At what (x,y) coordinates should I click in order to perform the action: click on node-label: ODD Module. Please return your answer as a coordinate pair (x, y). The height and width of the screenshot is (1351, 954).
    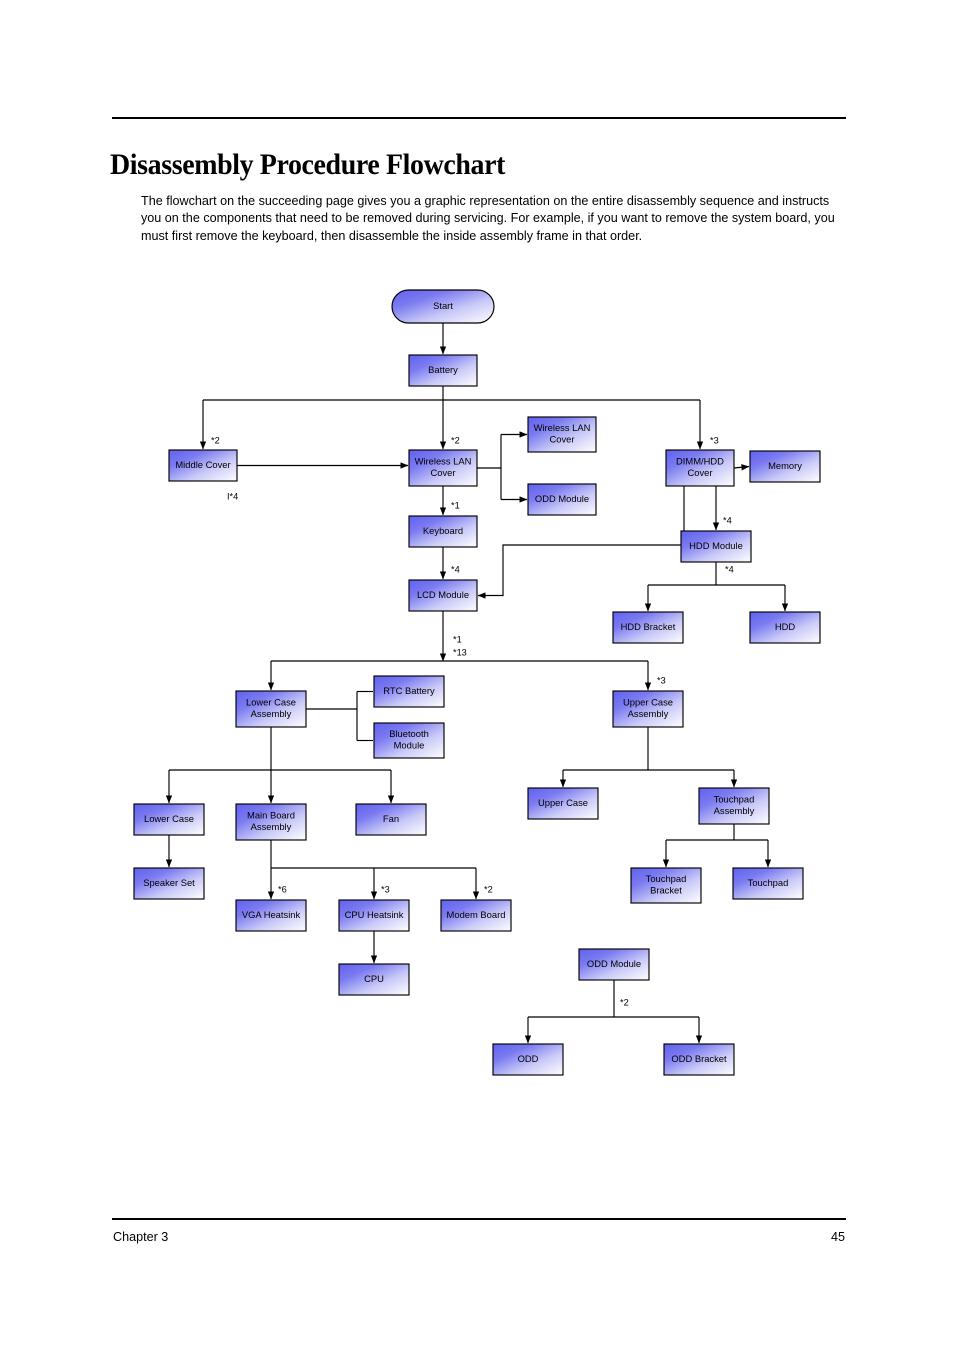
    Looking at the image, I should click on (614, 963).